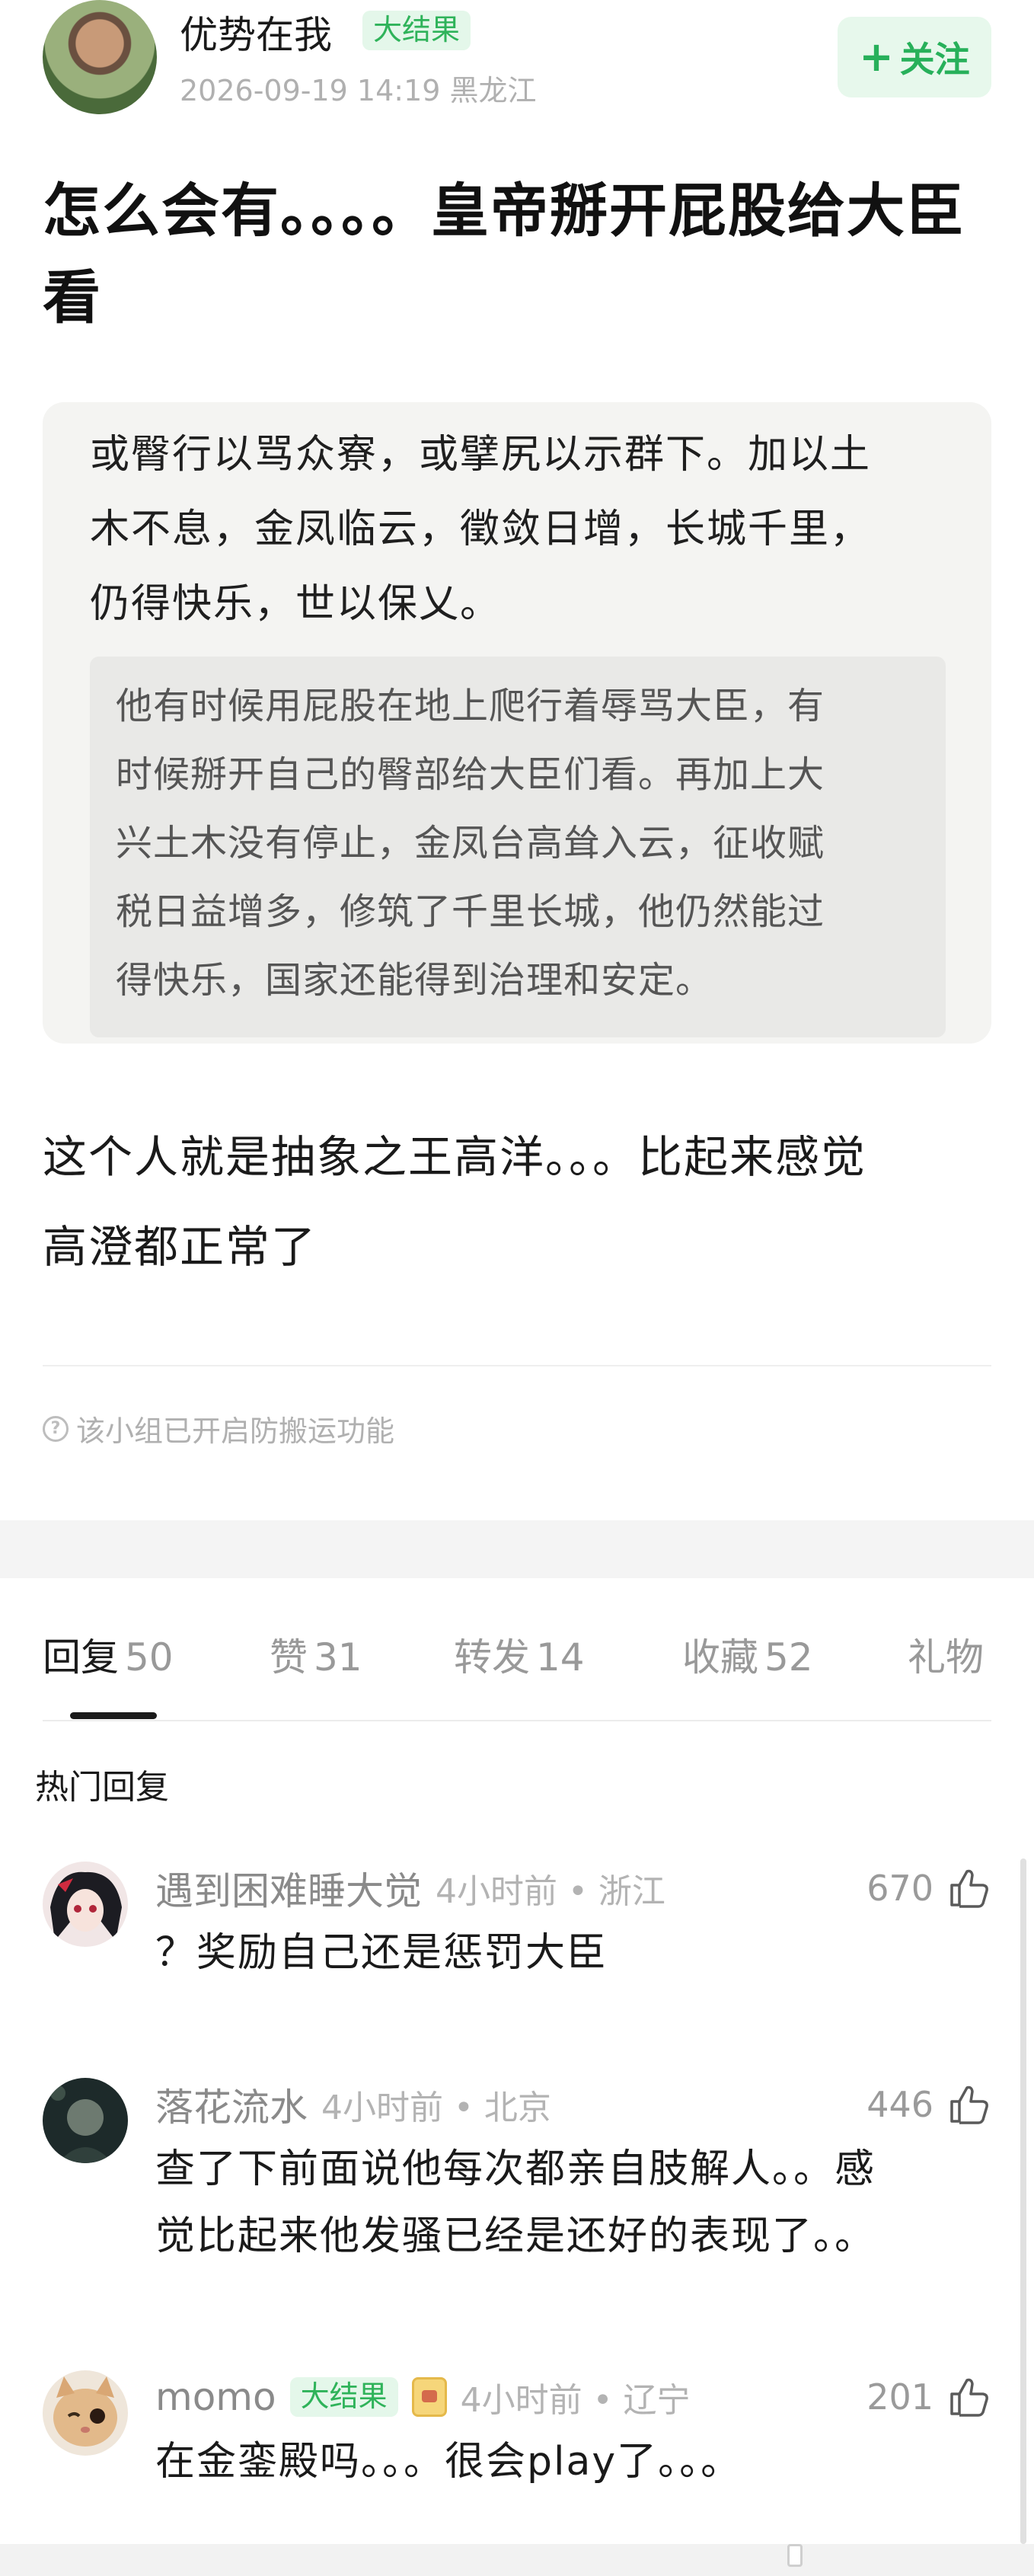 This screenshot has height=2576, width=1034. I want to click on comment-meta: 4小时前 • 北京, so click(436, 2108).